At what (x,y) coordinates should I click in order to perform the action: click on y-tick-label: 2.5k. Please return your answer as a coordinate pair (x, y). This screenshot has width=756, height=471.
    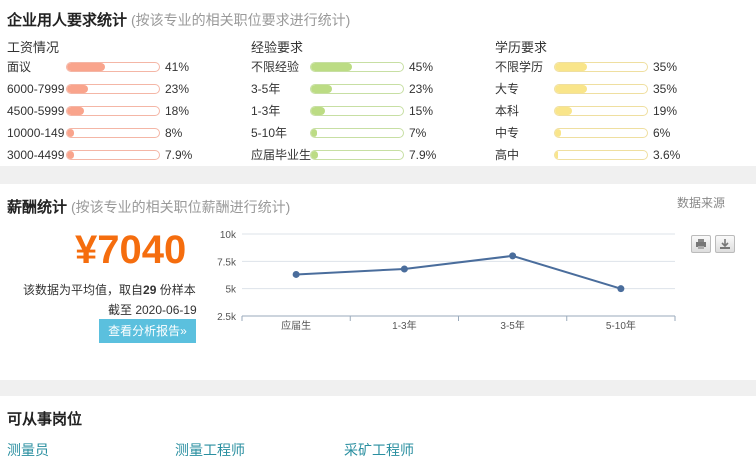
    Looking at the image, I should click on (227, 317).